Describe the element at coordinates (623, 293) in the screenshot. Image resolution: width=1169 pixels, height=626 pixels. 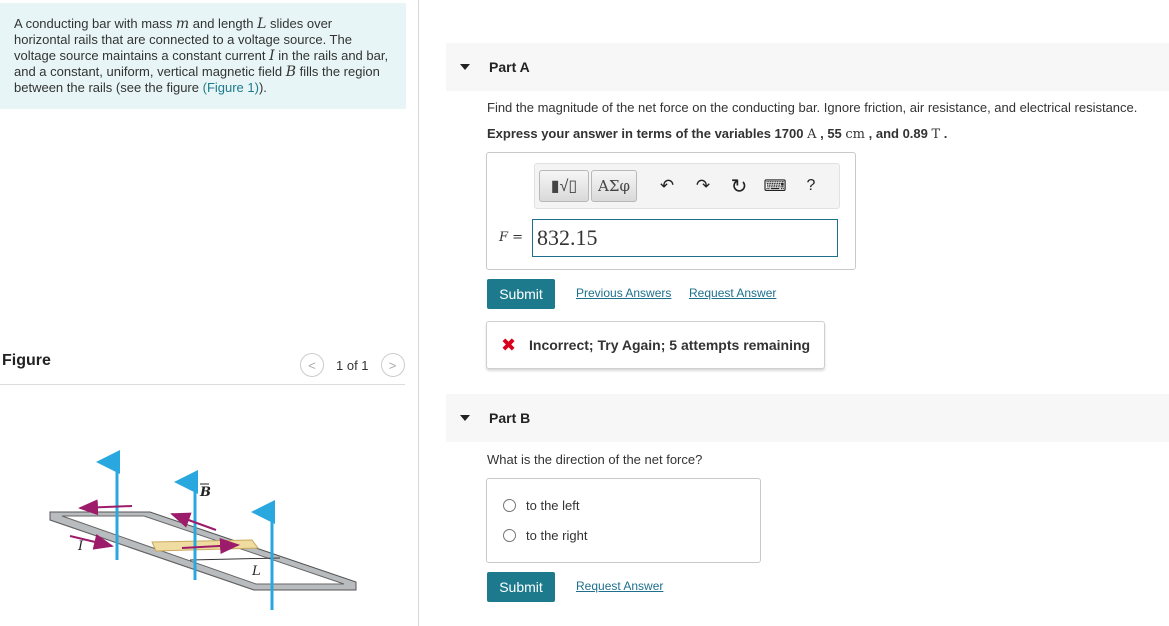
I see `previous-answers-link: Previous Answers` at that location.